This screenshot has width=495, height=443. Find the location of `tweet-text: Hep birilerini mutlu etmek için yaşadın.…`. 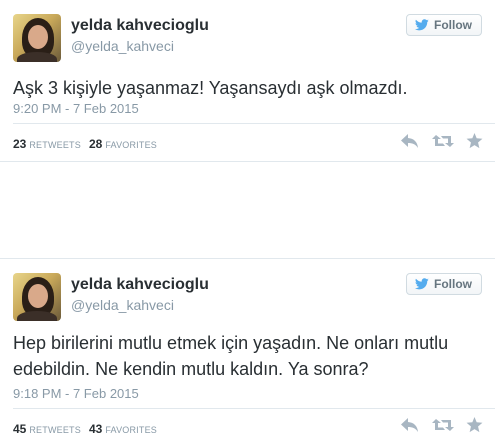

tweet-text: Hep birilerini mutlu etmek için yaşadın.… is located at coordinates (231, 356).